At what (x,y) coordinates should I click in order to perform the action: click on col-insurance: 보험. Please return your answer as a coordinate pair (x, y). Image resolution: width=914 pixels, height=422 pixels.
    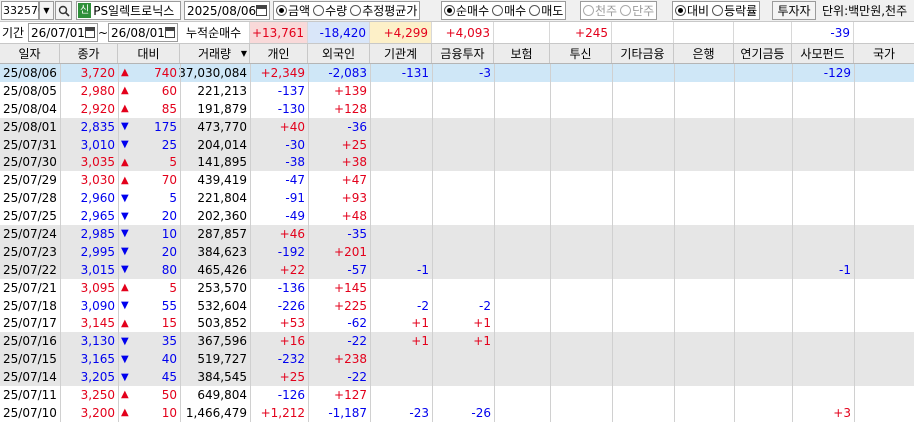
    Looking at the image, I should click on (522, 53).